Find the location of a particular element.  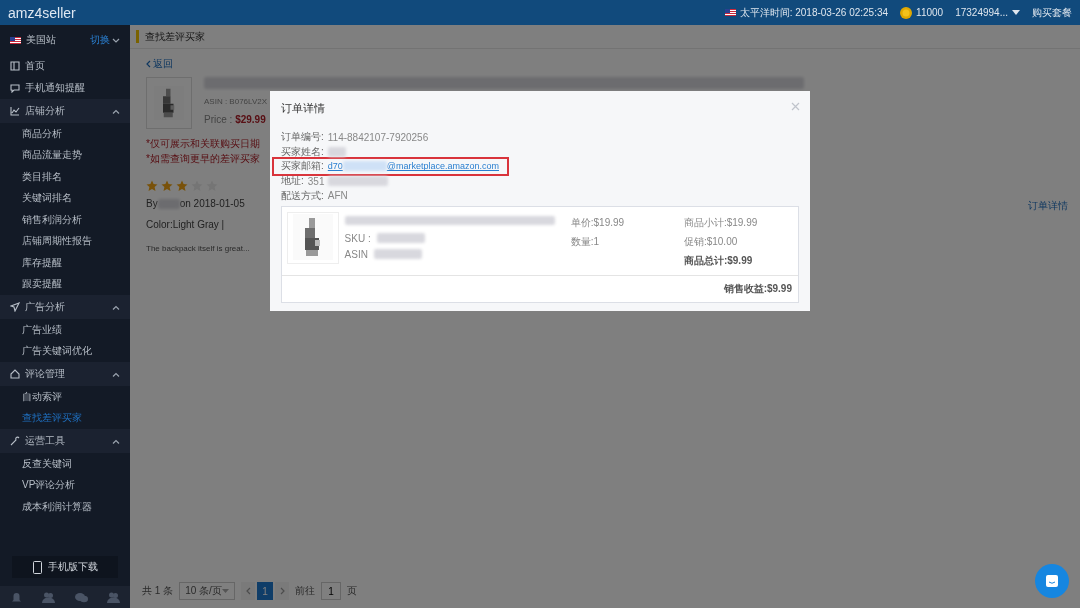

sidebar-subitem: 反查关键词 is located at coordinates (65, 464).